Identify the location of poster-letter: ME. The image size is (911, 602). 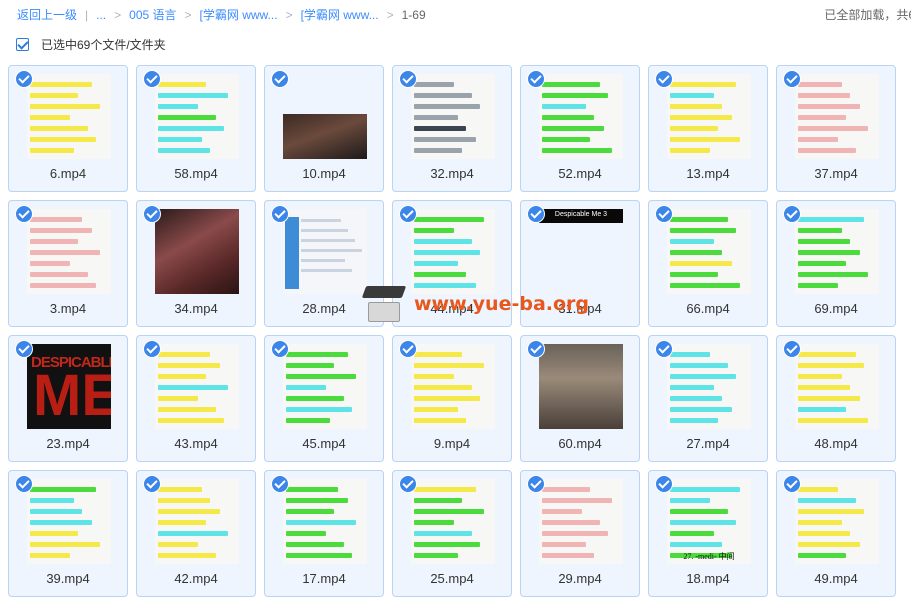
(72, 395).